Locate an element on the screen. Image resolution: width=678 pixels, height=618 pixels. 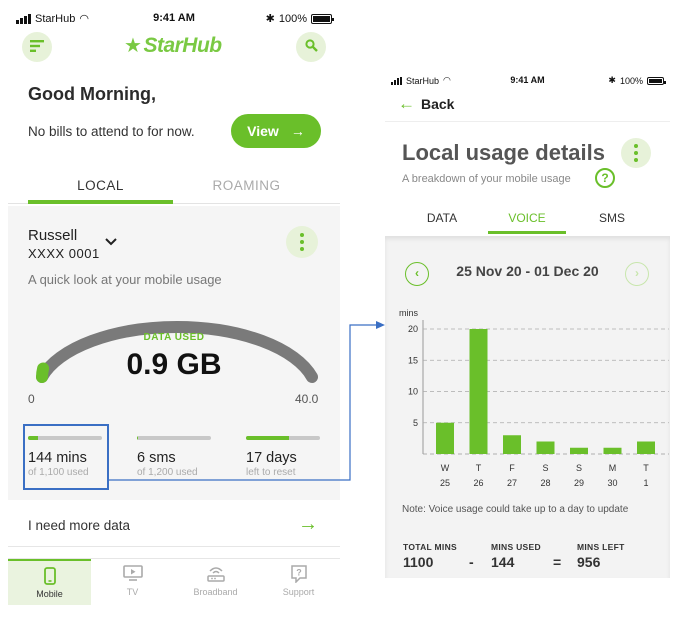
account-dropdown-chevron-icon is located at coordinates (111, 241).